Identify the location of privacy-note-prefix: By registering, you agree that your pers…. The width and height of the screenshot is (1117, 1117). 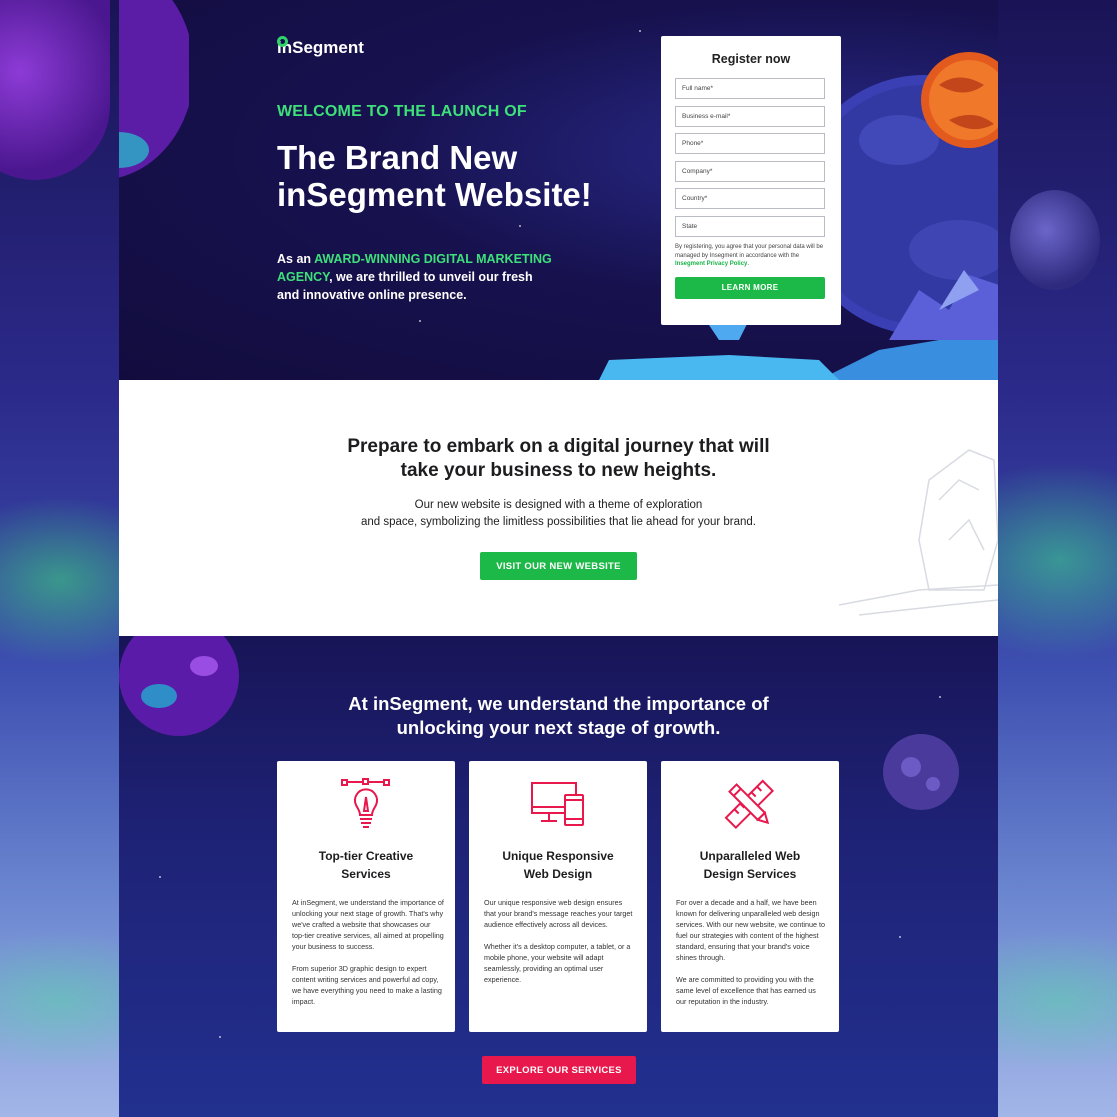
(749, 251).